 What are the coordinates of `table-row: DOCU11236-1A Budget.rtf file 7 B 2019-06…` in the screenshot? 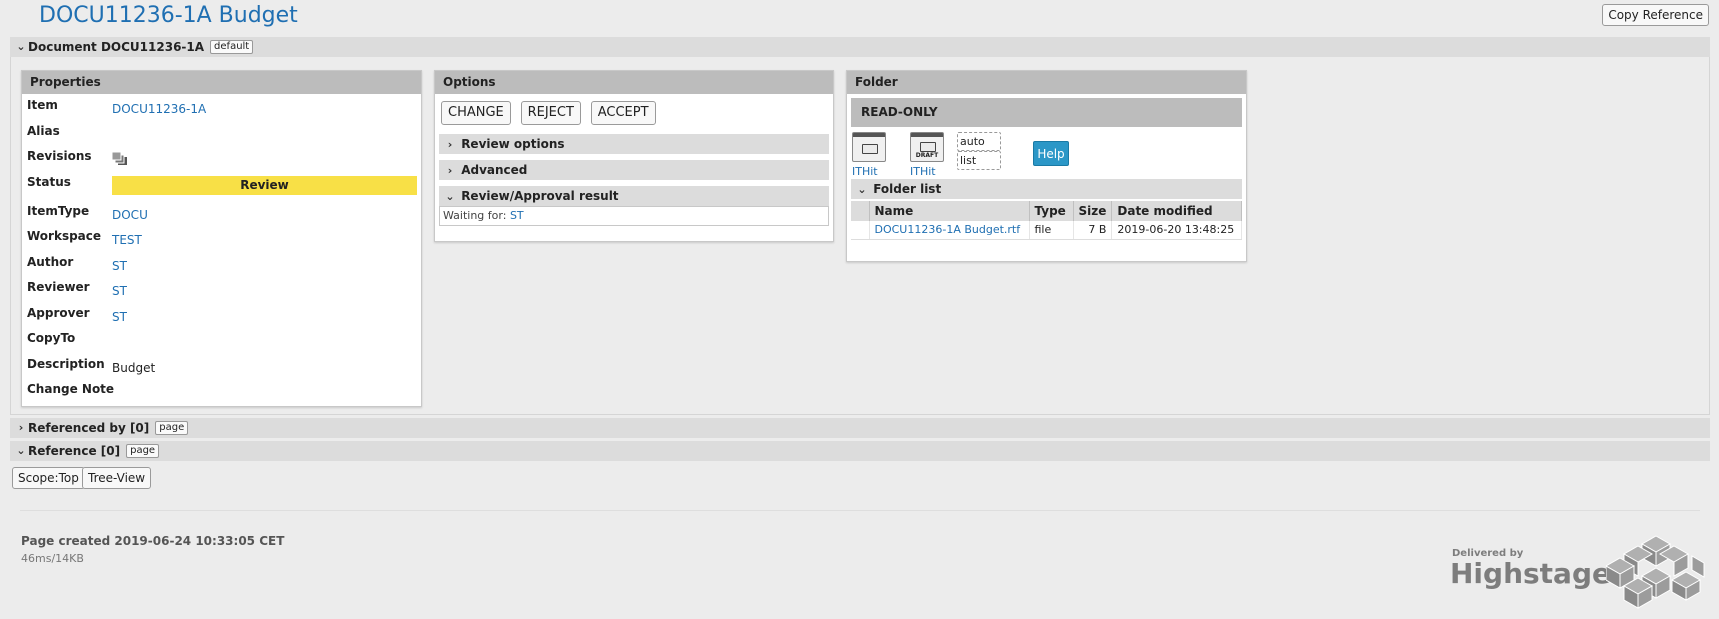 It's located at (1046, 230).